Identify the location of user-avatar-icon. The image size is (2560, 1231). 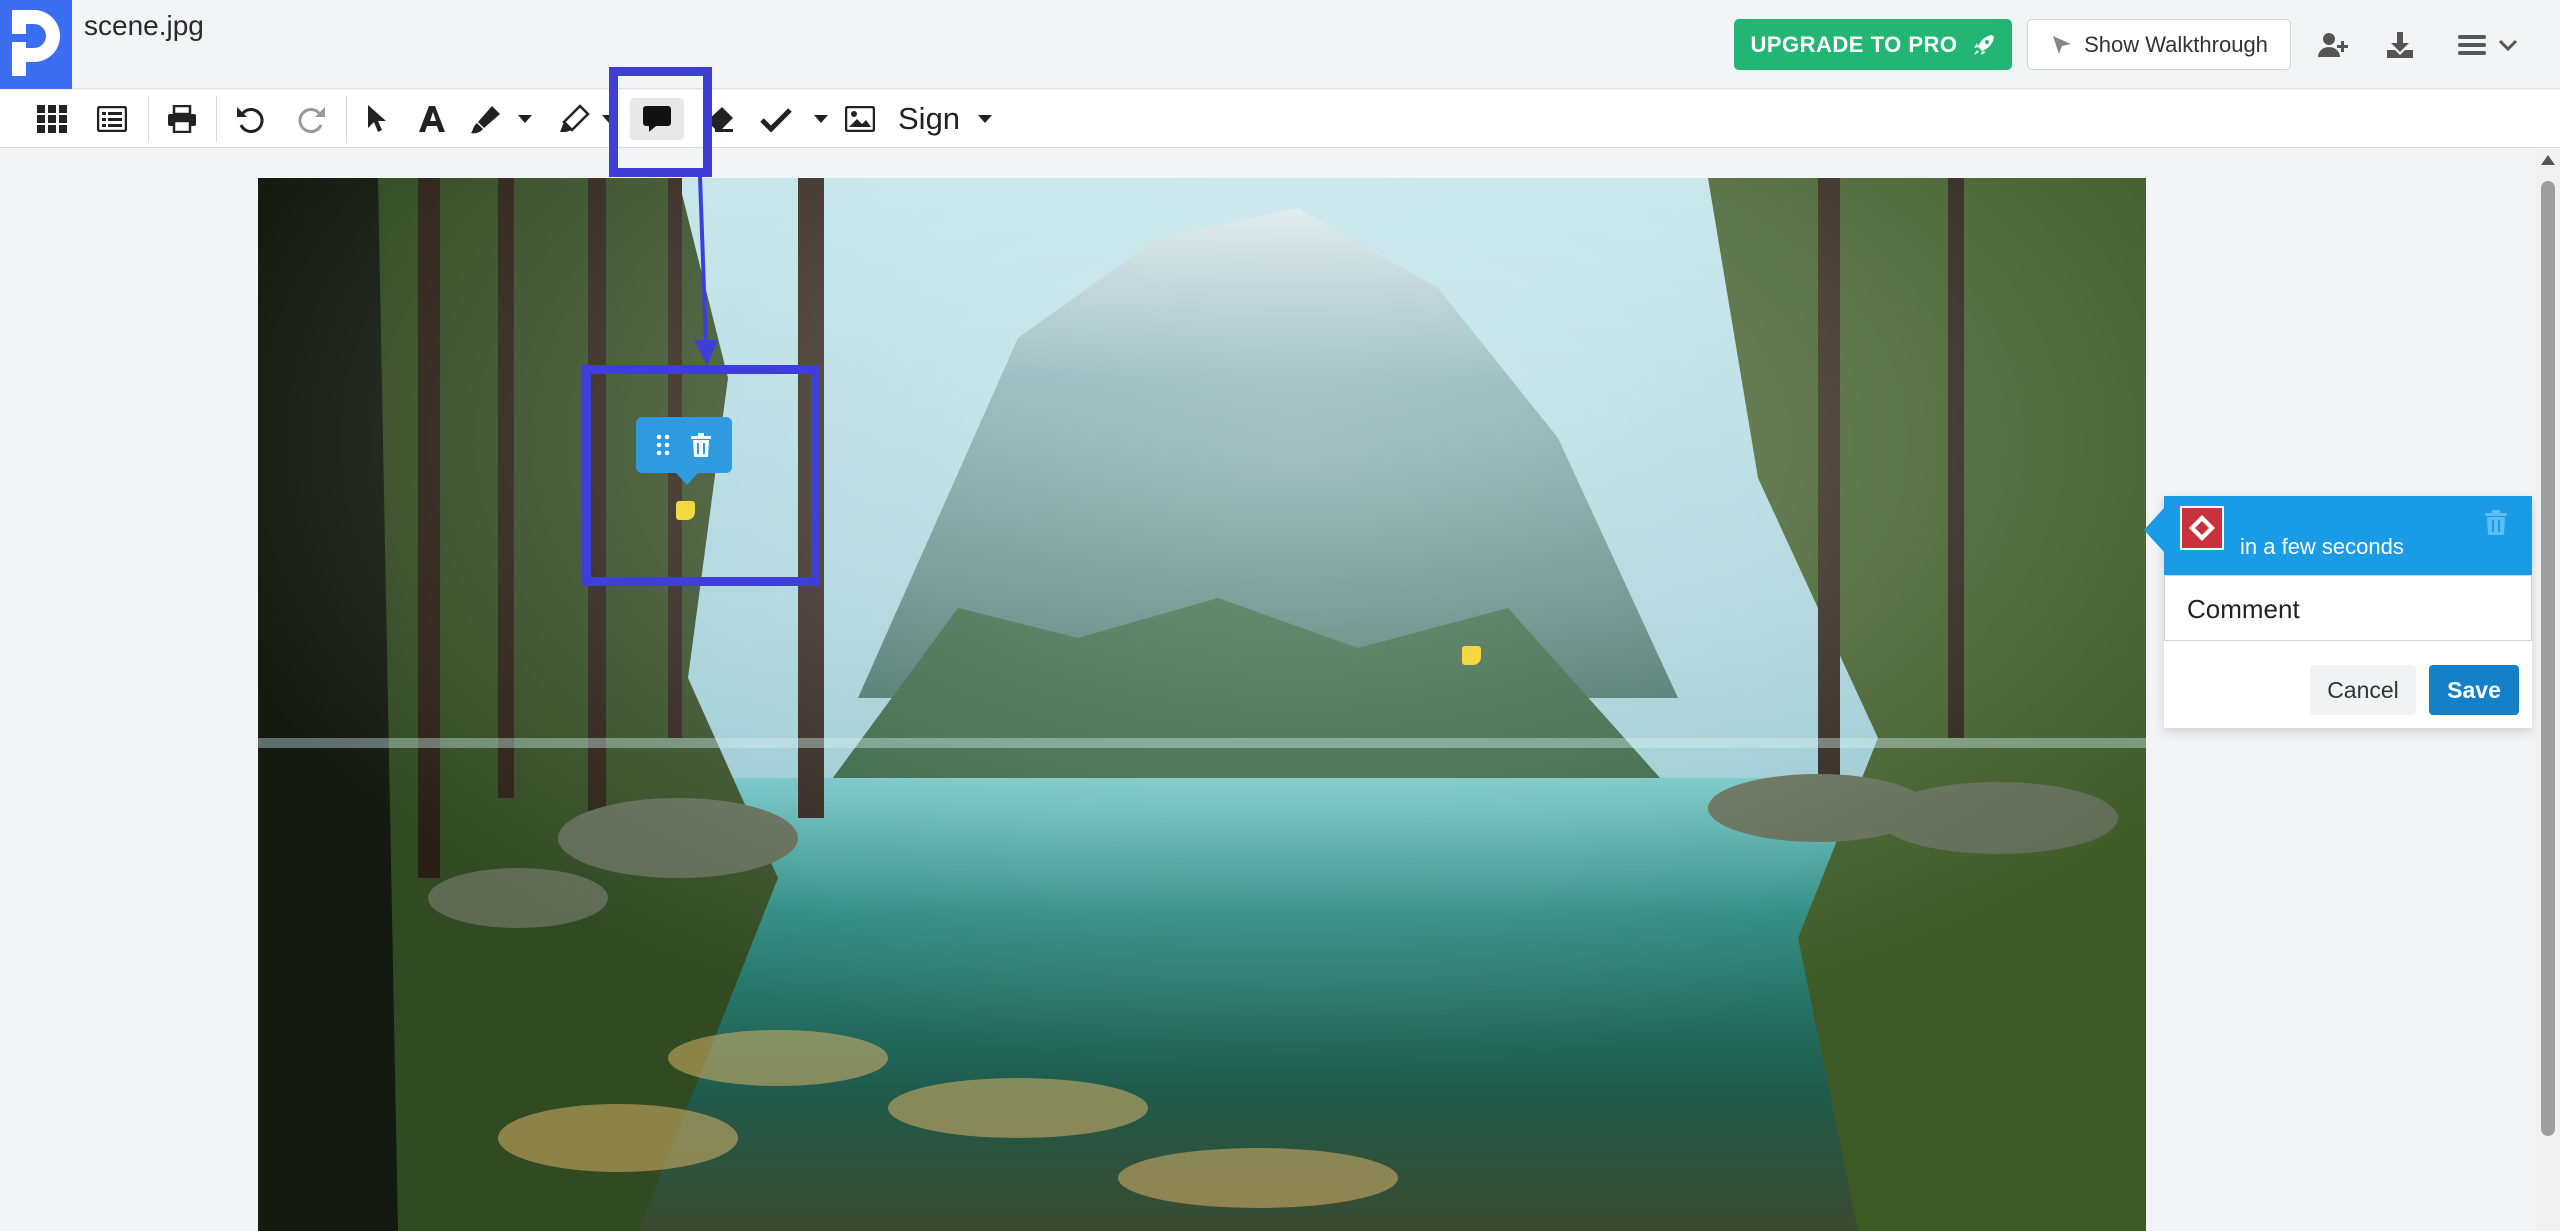
(2202, 528).